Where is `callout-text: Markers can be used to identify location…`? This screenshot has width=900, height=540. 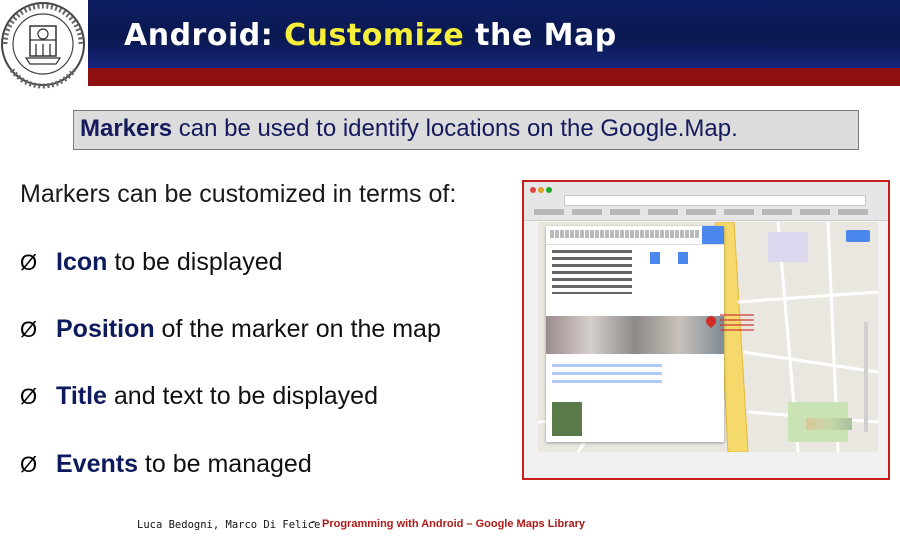
callout-text: Markers can be used to identify location… is located at coordinates (409, 129).